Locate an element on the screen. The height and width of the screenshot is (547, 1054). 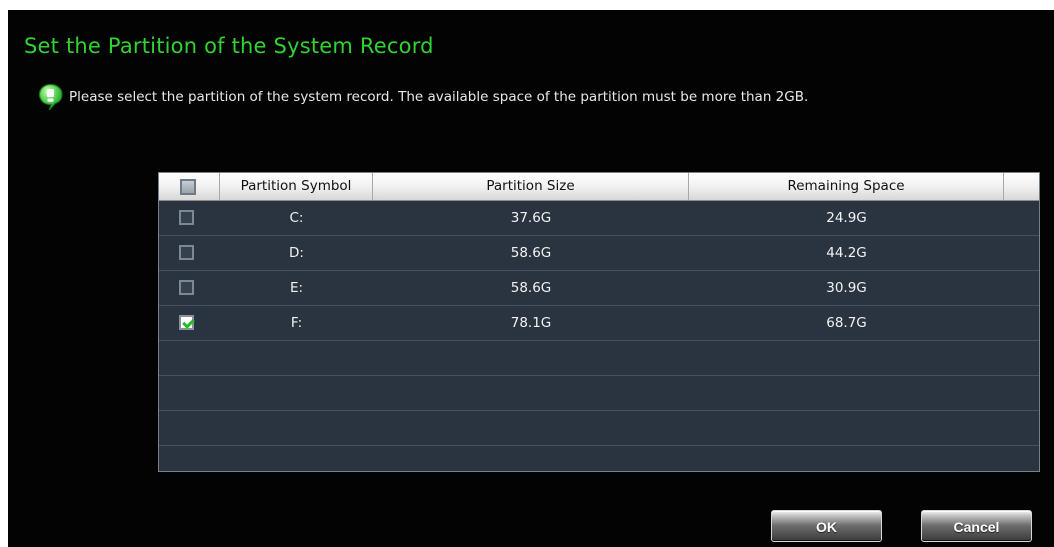
partition-symbol: D: is located at coordinates (296, 253).